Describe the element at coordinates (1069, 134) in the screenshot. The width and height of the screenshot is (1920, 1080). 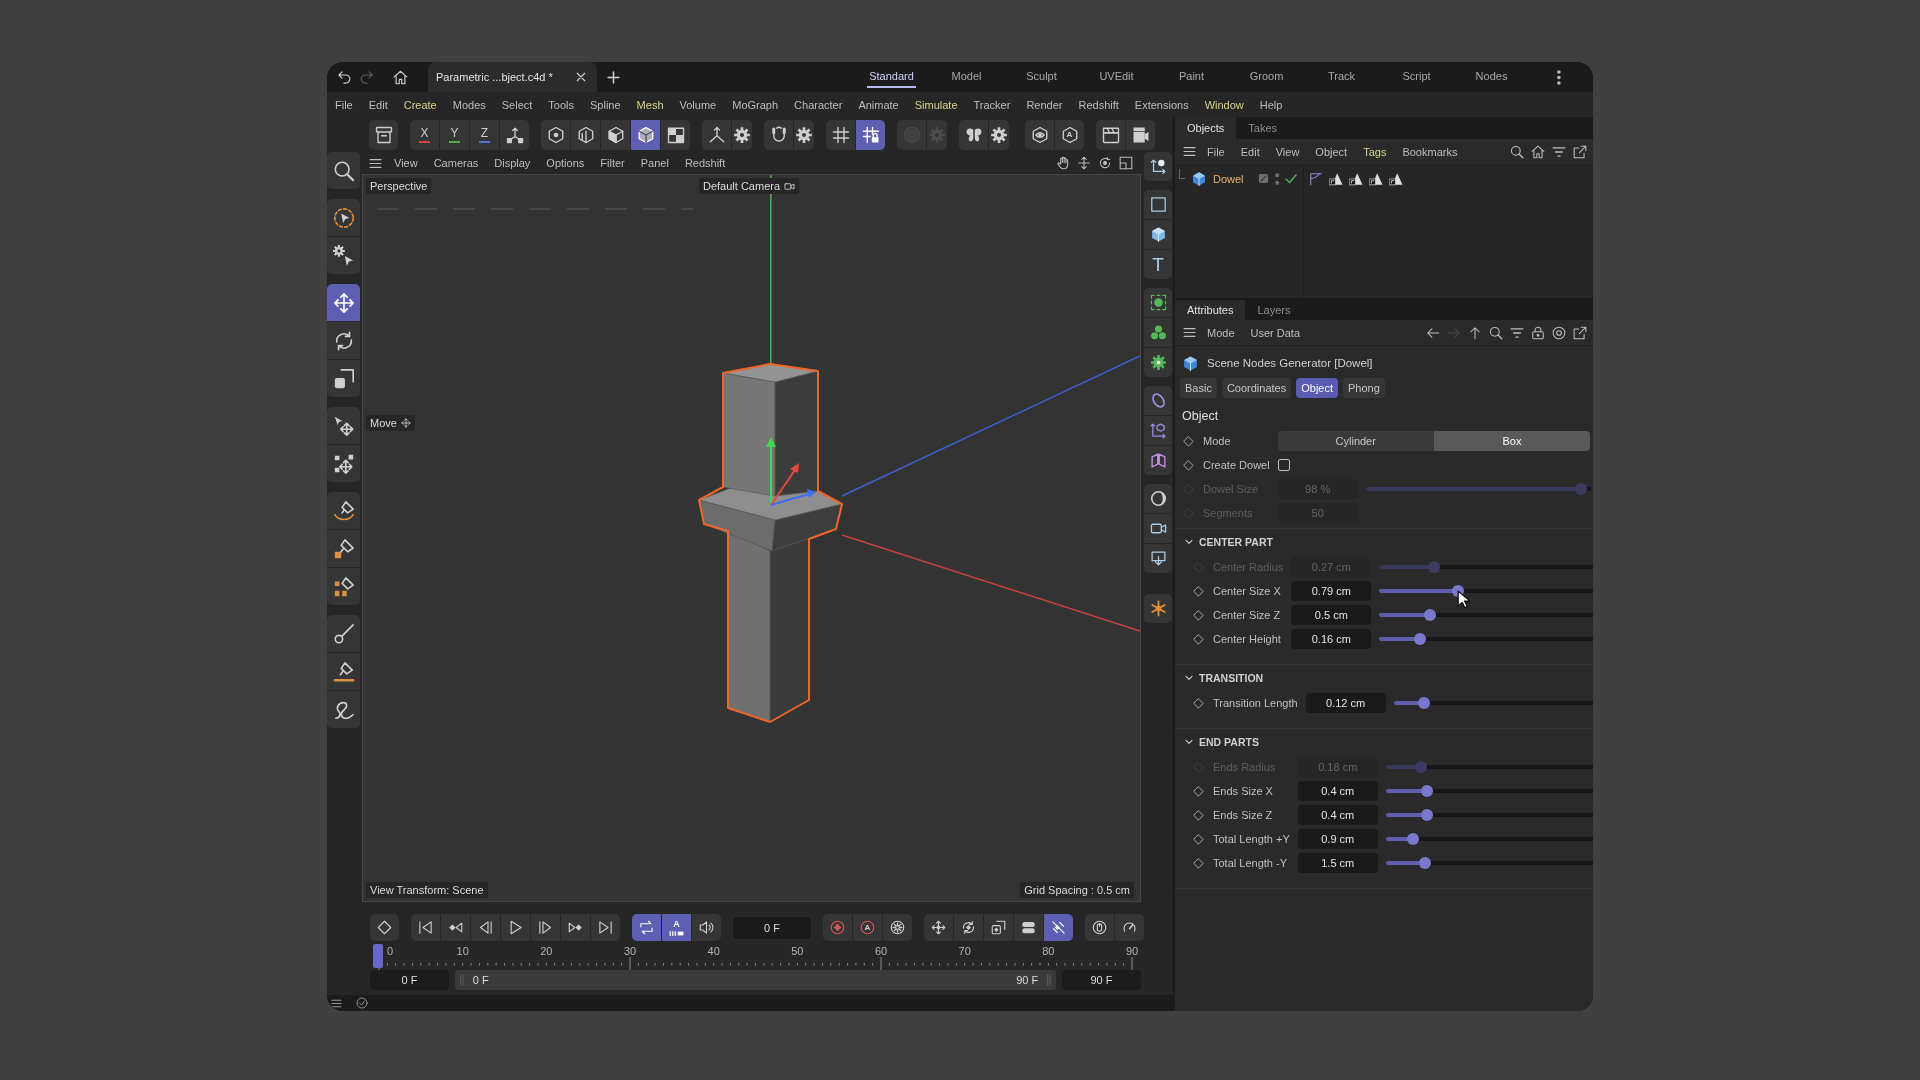
I see `hexagon-letter-button: A` at that location.